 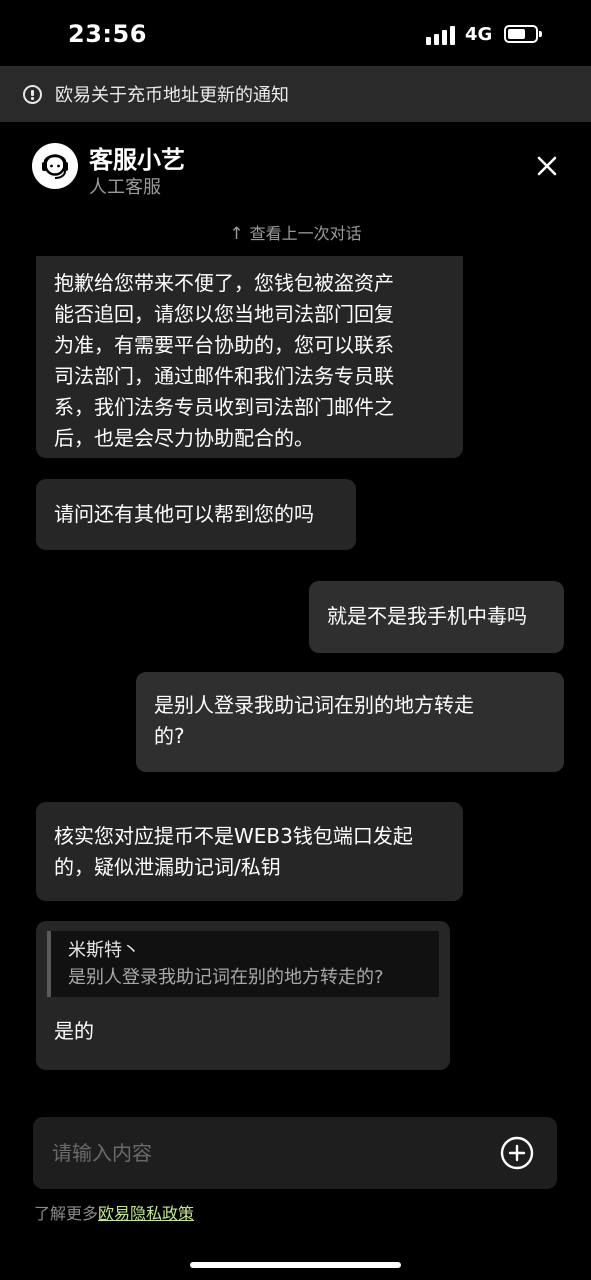 What do you see at coordinates (66, 1213) in the screenshot?
I see `privacy-prefix: 了解更多` at bounding box center [66, 1213].